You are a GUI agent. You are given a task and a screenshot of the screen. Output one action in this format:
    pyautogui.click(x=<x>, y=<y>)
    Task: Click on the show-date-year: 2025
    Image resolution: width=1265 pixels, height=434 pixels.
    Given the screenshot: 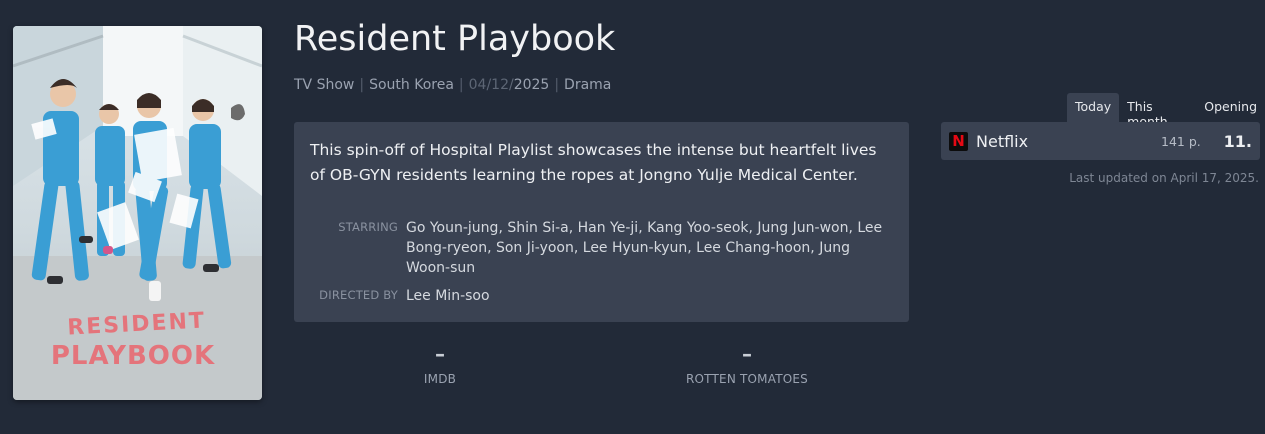 What is the action you would take?
    pyautogui.click(x=532, y=85)
    